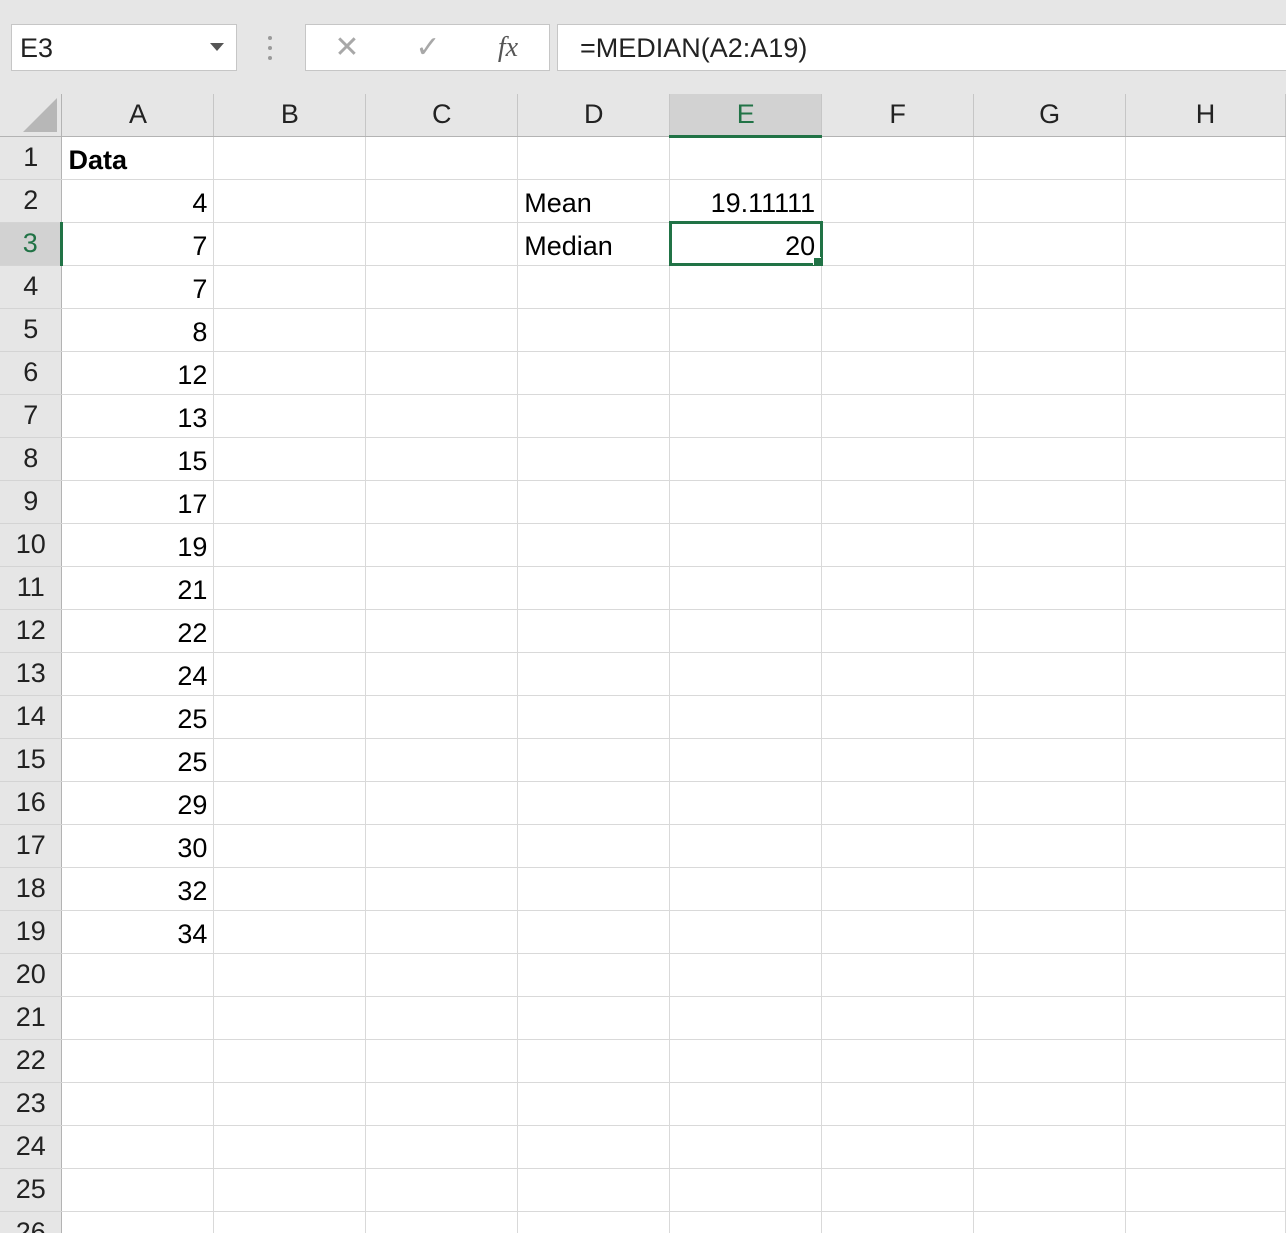 The width and height of the screenshot is (1286, 1233). I want to click on cell-h4, so click(1205, 287).